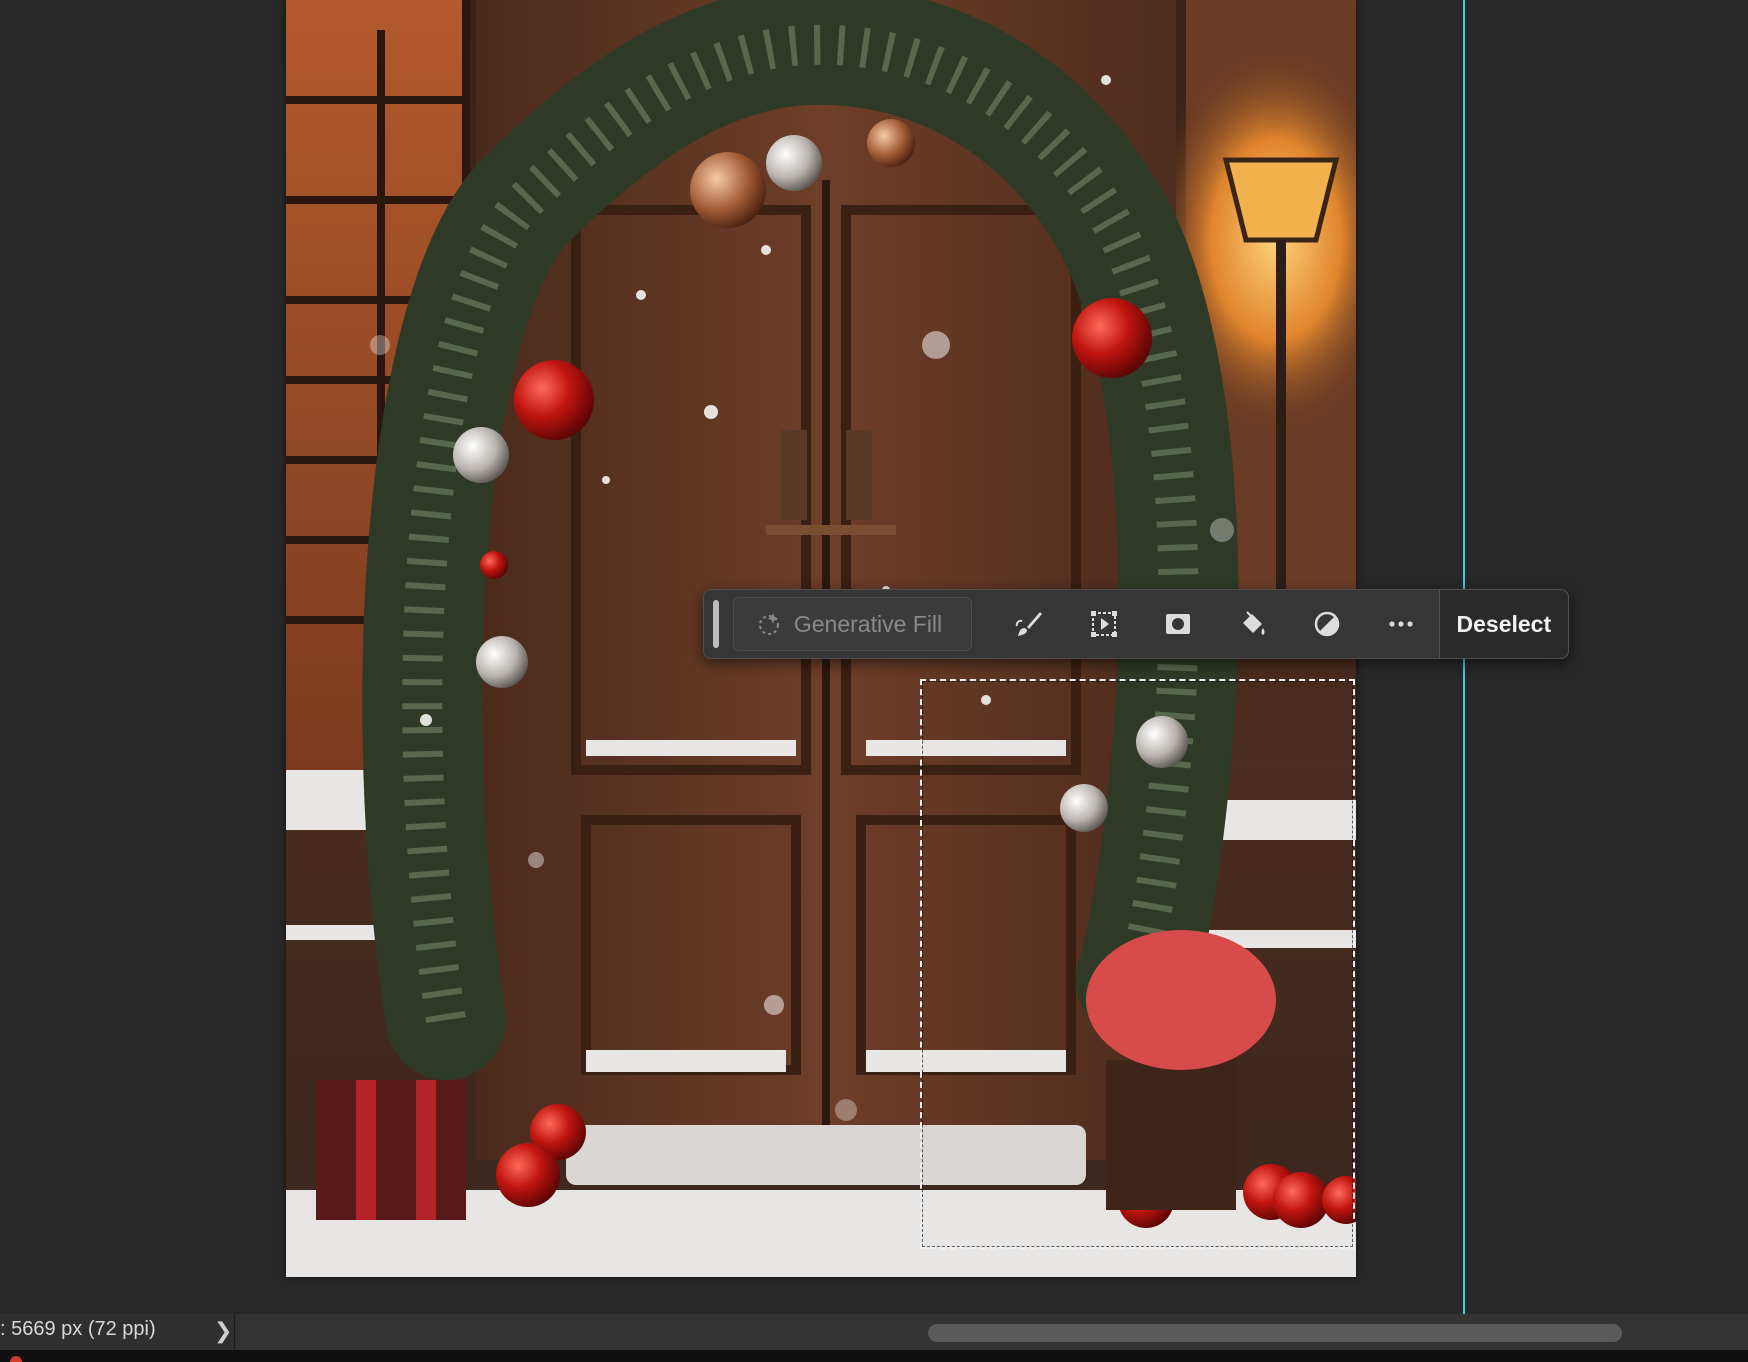  I want to click on red-indicator-icon, so click(16, 1359).